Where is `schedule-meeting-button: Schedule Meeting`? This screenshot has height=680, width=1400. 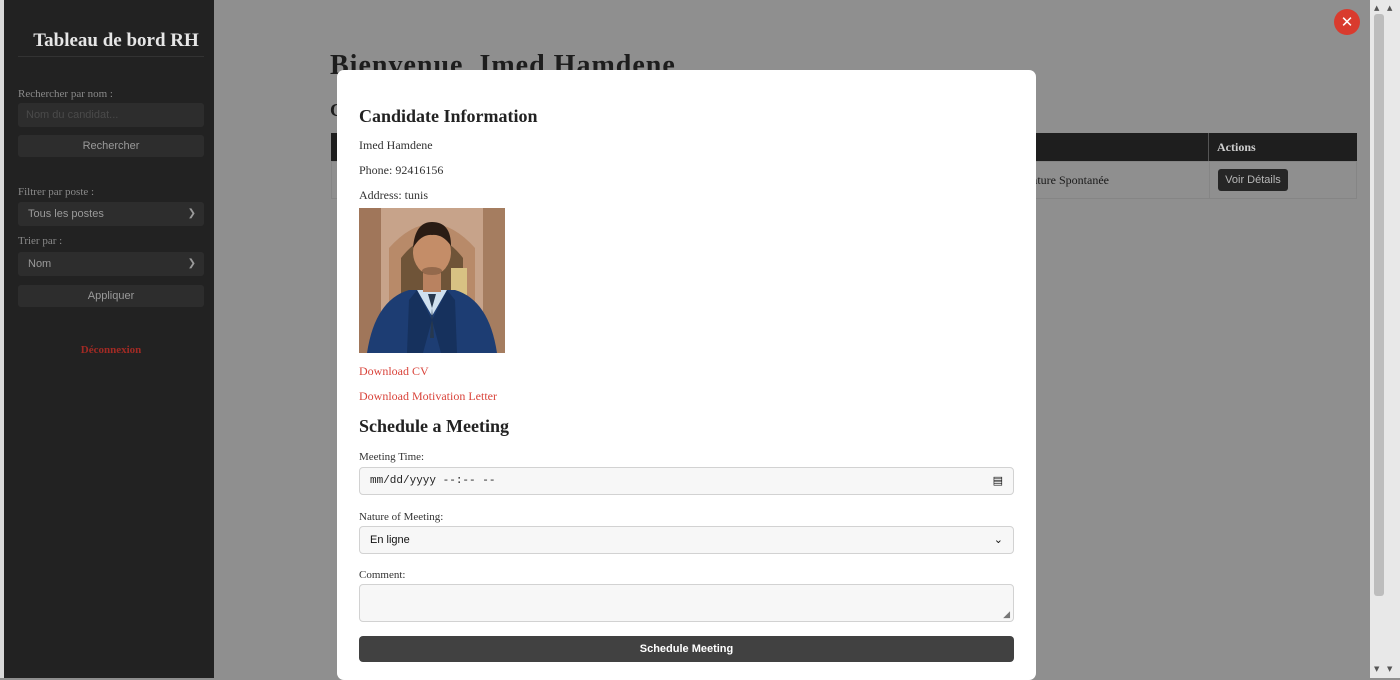 schedule-meeting-button: Schedule Meeting is located at coordinates (686, 649).